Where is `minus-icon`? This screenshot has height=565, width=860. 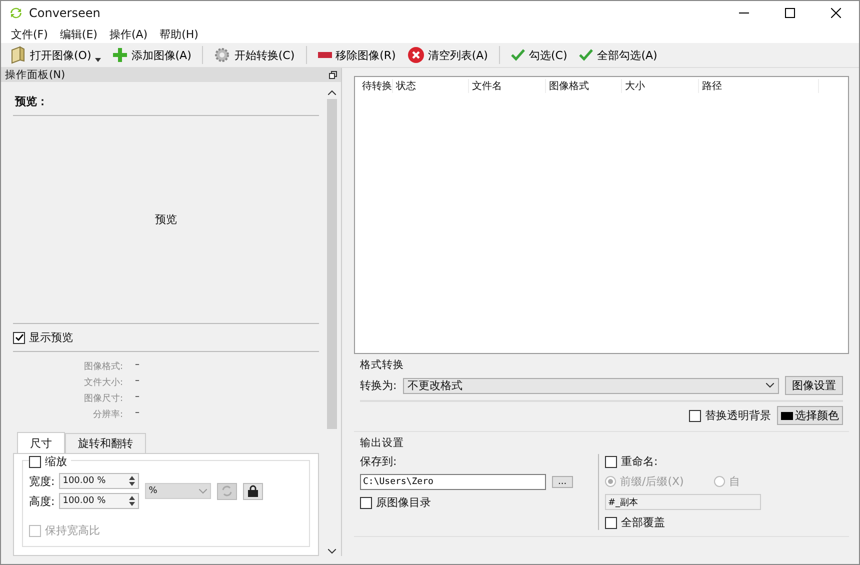
minus-icon is located at coordinates (325, 55).